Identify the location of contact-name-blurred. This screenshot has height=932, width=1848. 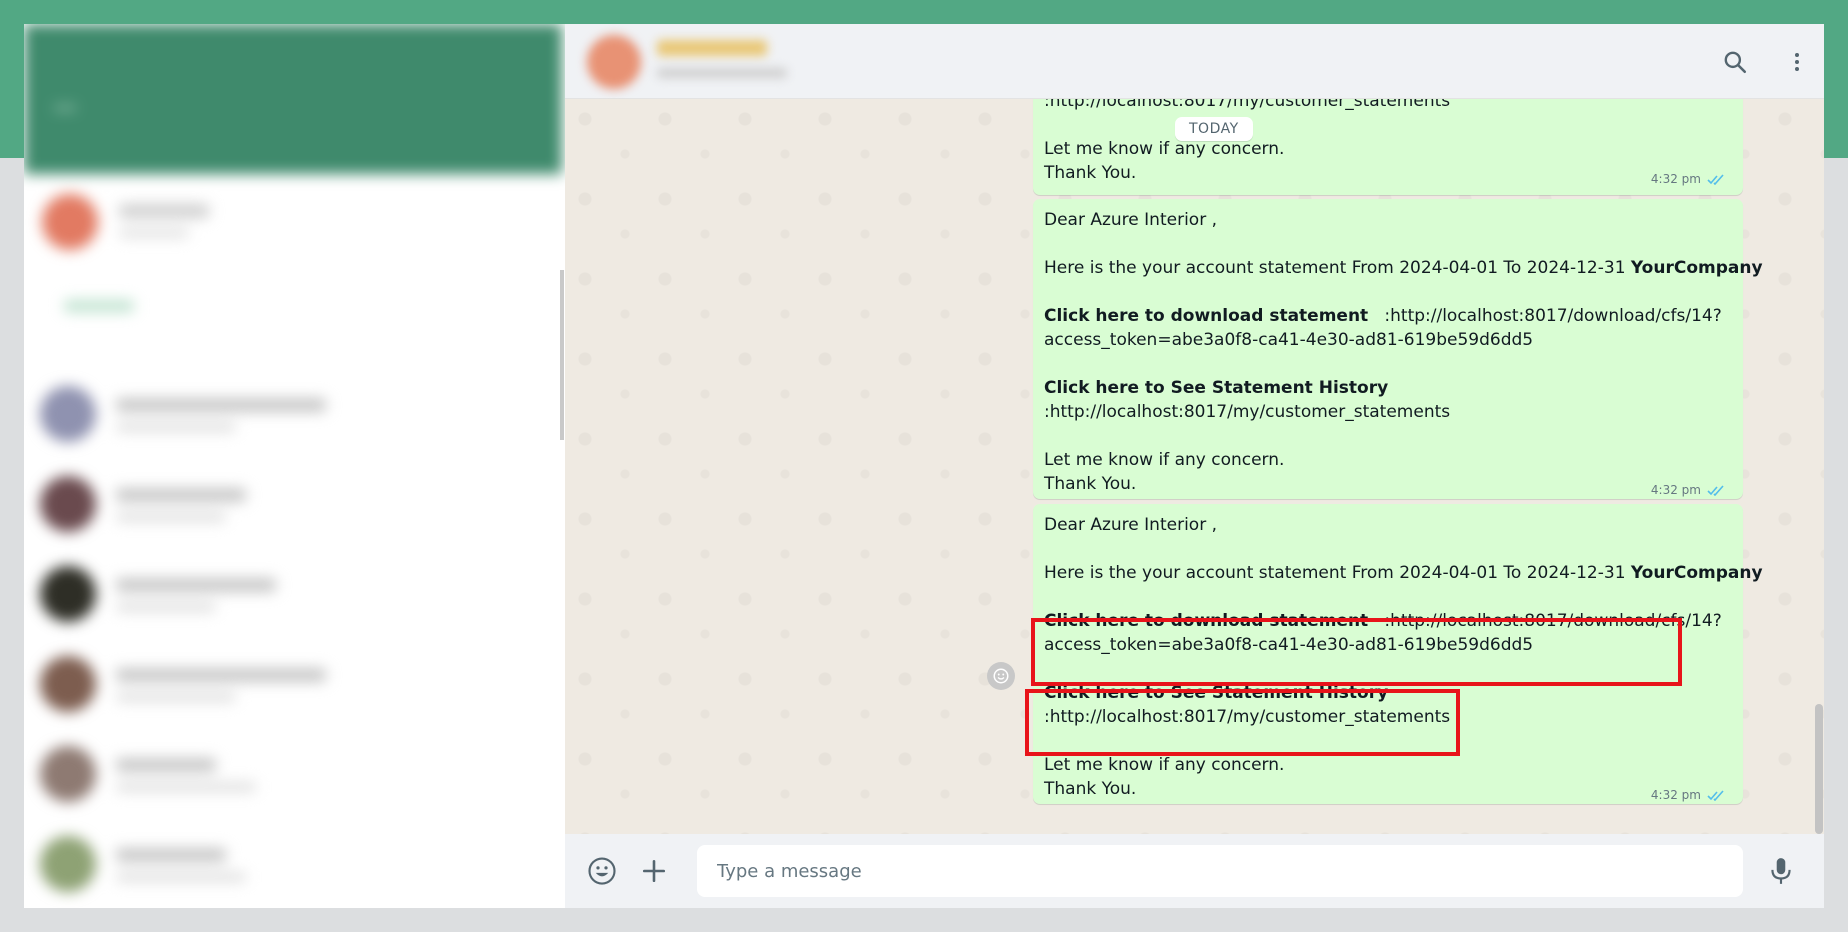
(712, 48).